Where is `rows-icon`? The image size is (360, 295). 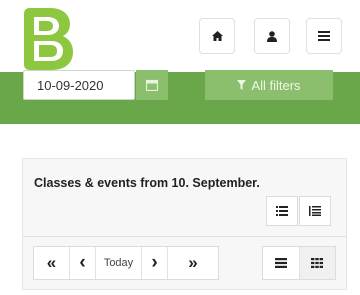
rows-icon is located at coordinates (280, 263).